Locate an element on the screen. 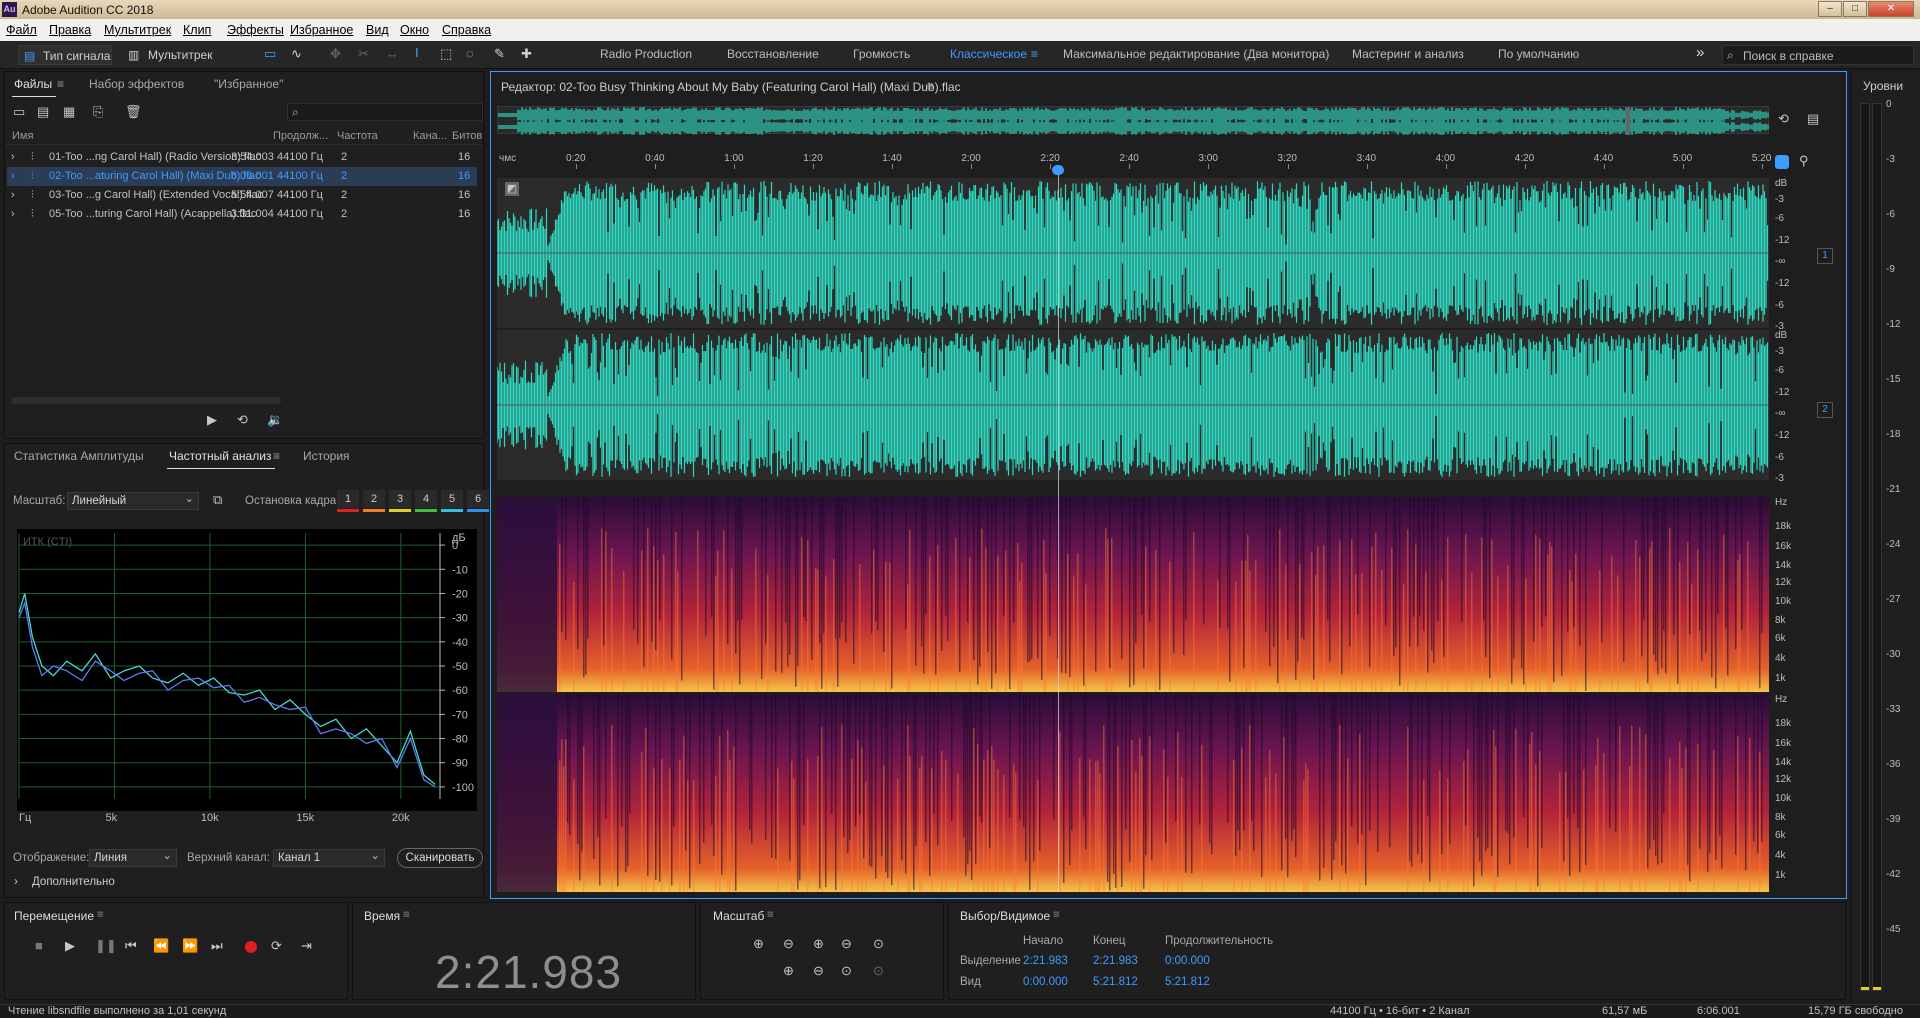 The height and width of the screenshot is (1018, 1920). zoom-menu-icon: ≡ is located at coordinates (770, 915).